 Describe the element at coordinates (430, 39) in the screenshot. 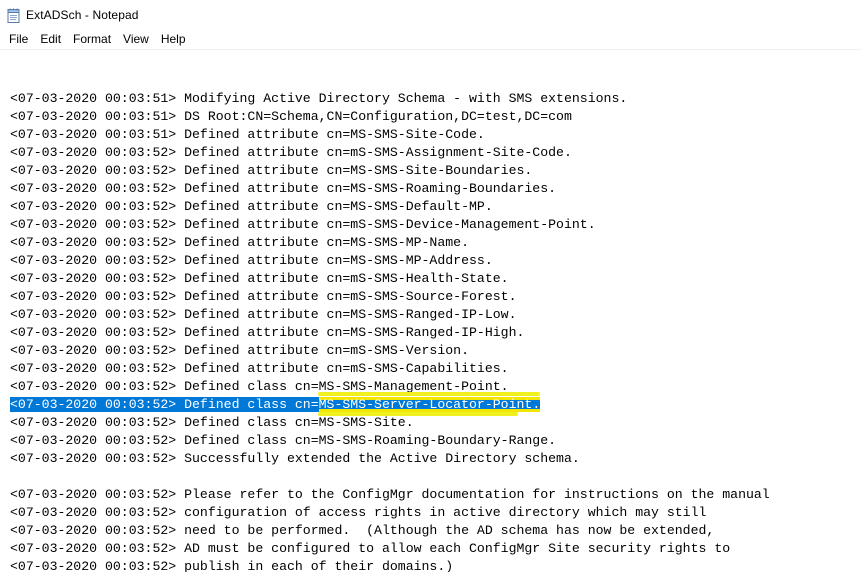

I see `menu-bar: File Edit Format View Help` at that location.